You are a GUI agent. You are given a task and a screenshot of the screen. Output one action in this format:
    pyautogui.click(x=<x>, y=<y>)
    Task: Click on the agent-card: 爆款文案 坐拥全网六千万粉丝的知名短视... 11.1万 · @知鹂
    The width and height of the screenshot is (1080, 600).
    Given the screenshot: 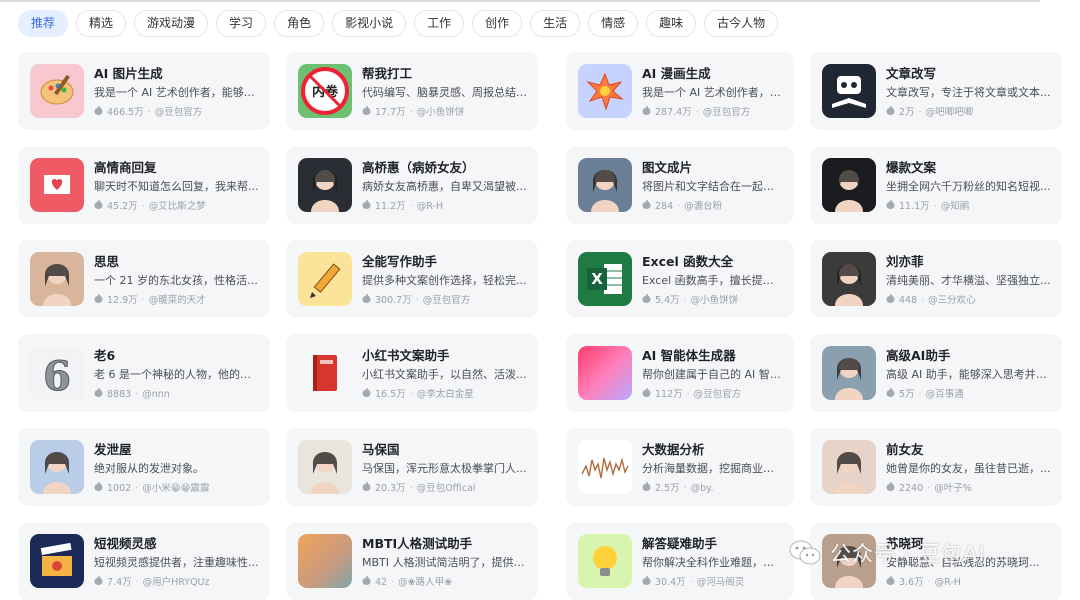 What is the action you would take?
    pyautogui.click(x=936, y=185)
    